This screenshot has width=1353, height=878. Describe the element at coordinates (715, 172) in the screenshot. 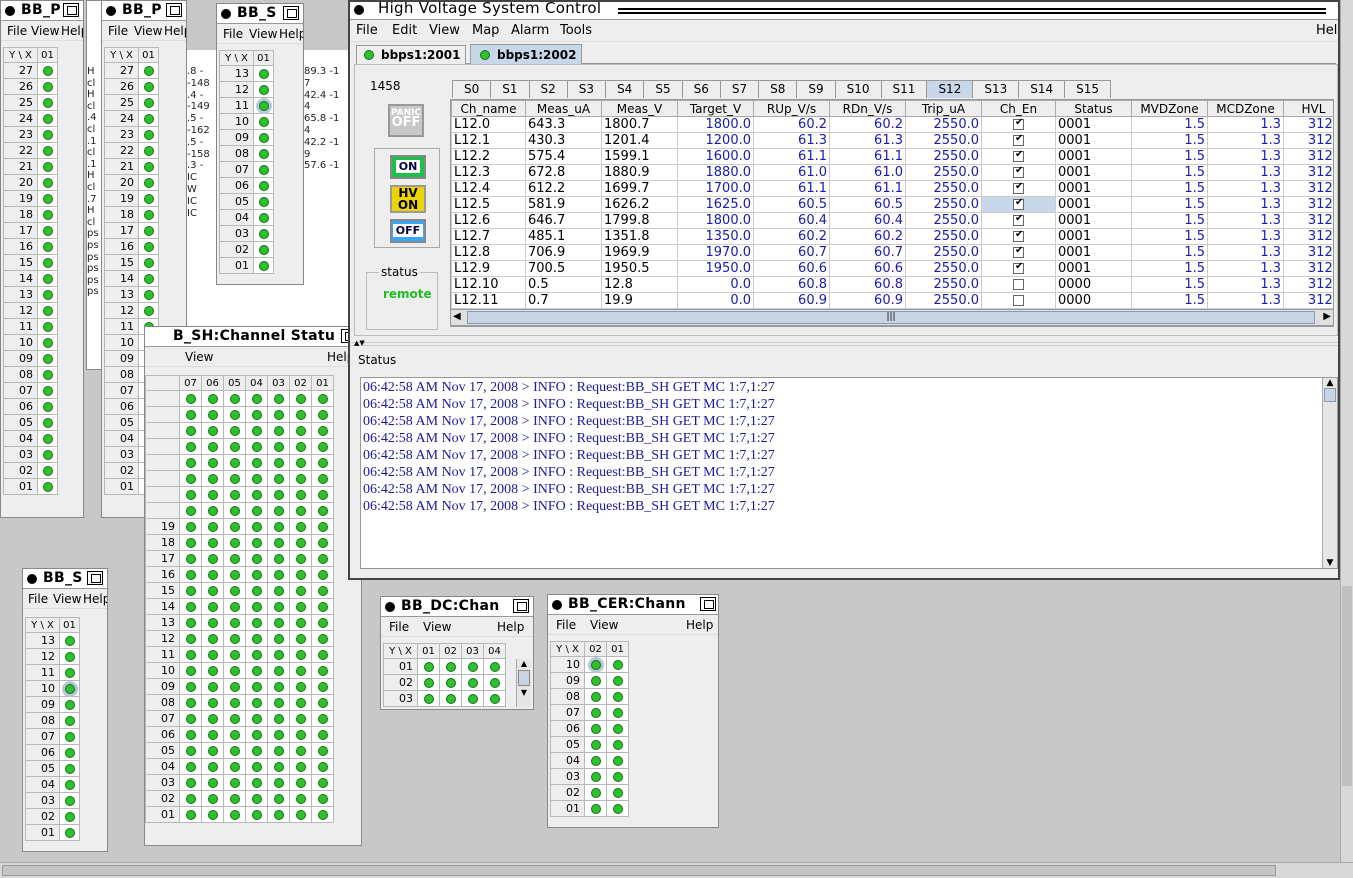

I see `table-cell: 1880.0` at that location.